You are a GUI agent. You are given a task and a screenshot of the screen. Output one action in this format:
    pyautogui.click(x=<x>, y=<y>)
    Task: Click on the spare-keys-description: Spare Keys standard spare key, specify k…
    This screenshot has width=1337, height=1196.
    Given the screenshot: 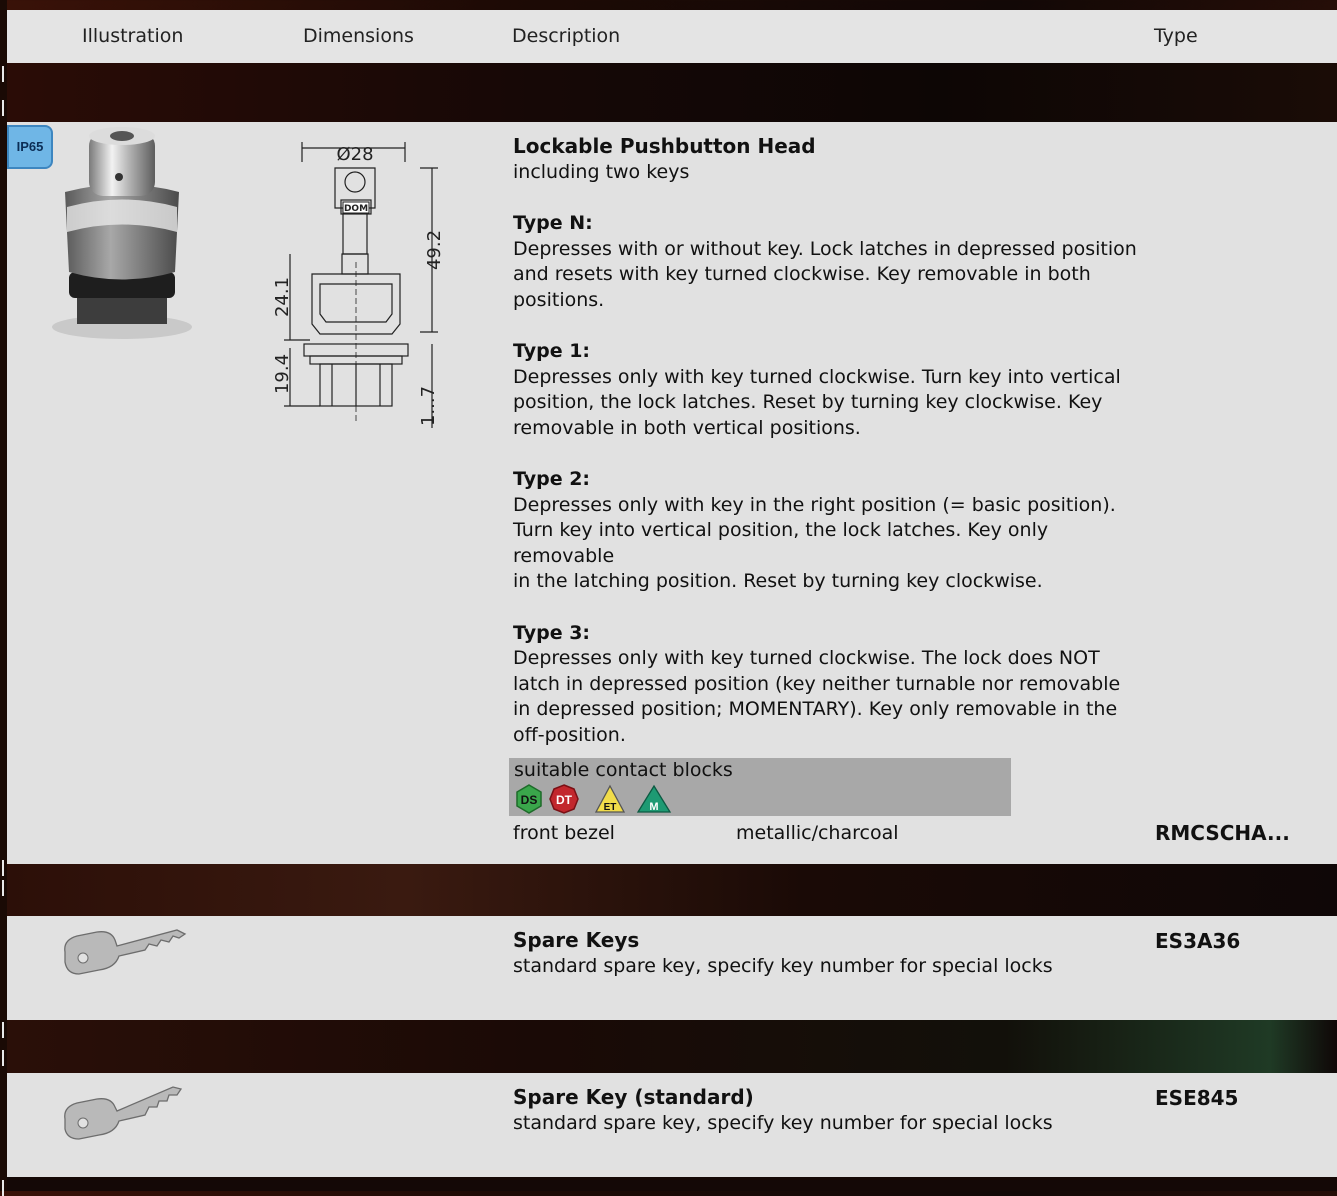 What is the action you would take?
    pyautogui.click(x=783, y=953)
    